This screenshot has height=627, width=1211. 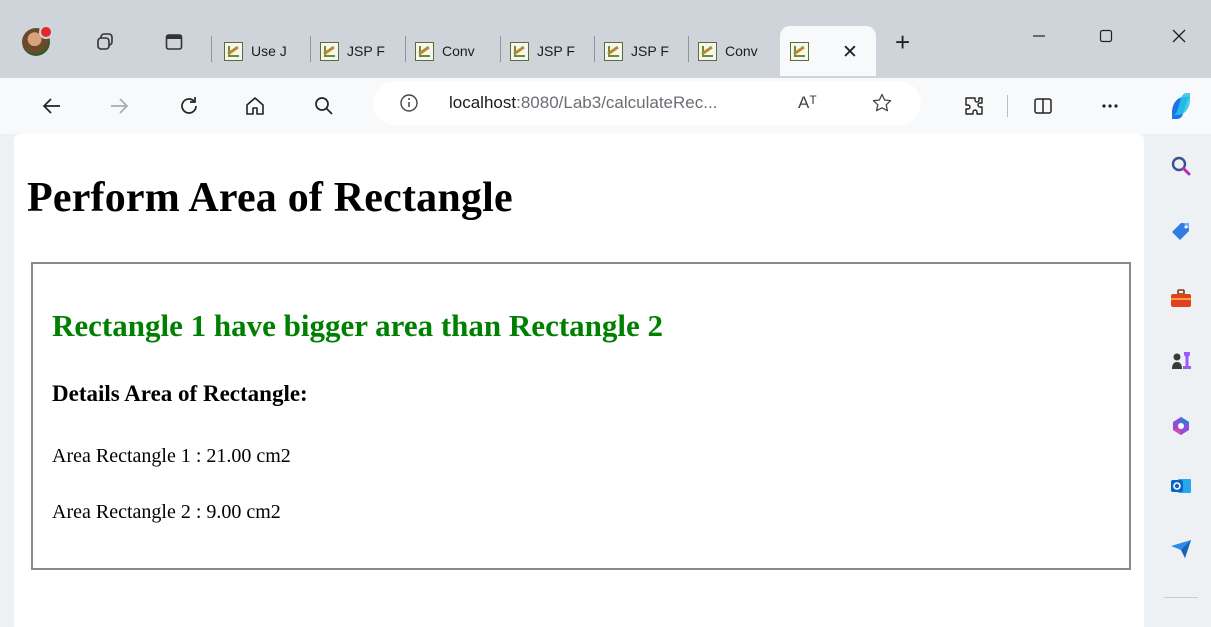 I want to click on read-aloud-icon: Aᵀ, so click(x=807, y=103).